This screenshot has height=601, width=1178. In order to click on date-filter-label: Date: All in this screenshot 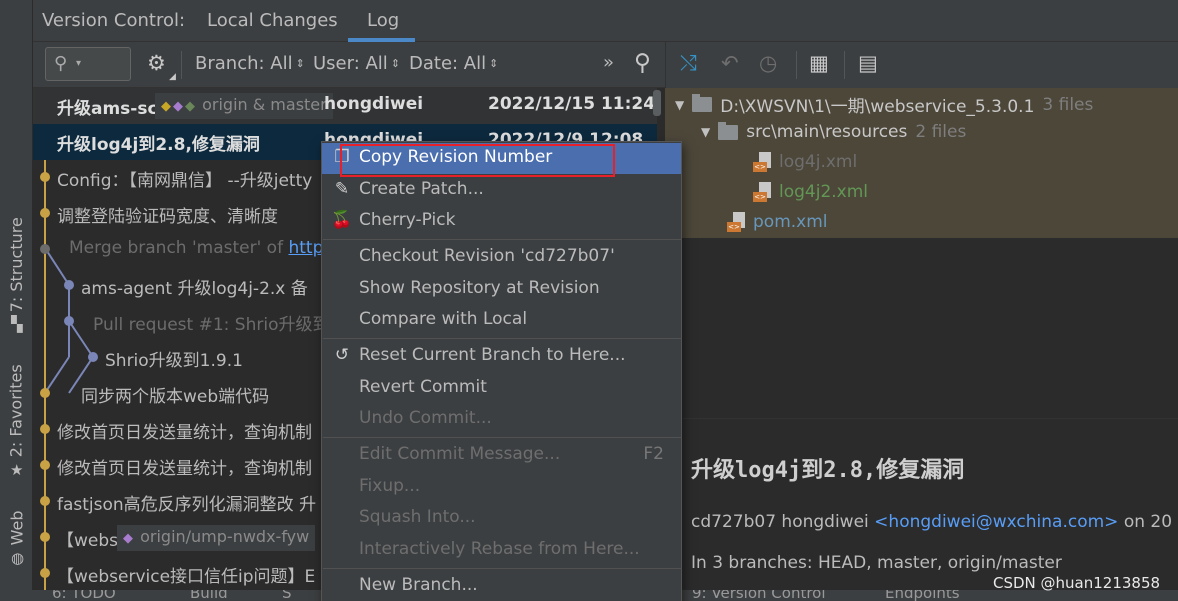, I will do `click(448, 63)`.